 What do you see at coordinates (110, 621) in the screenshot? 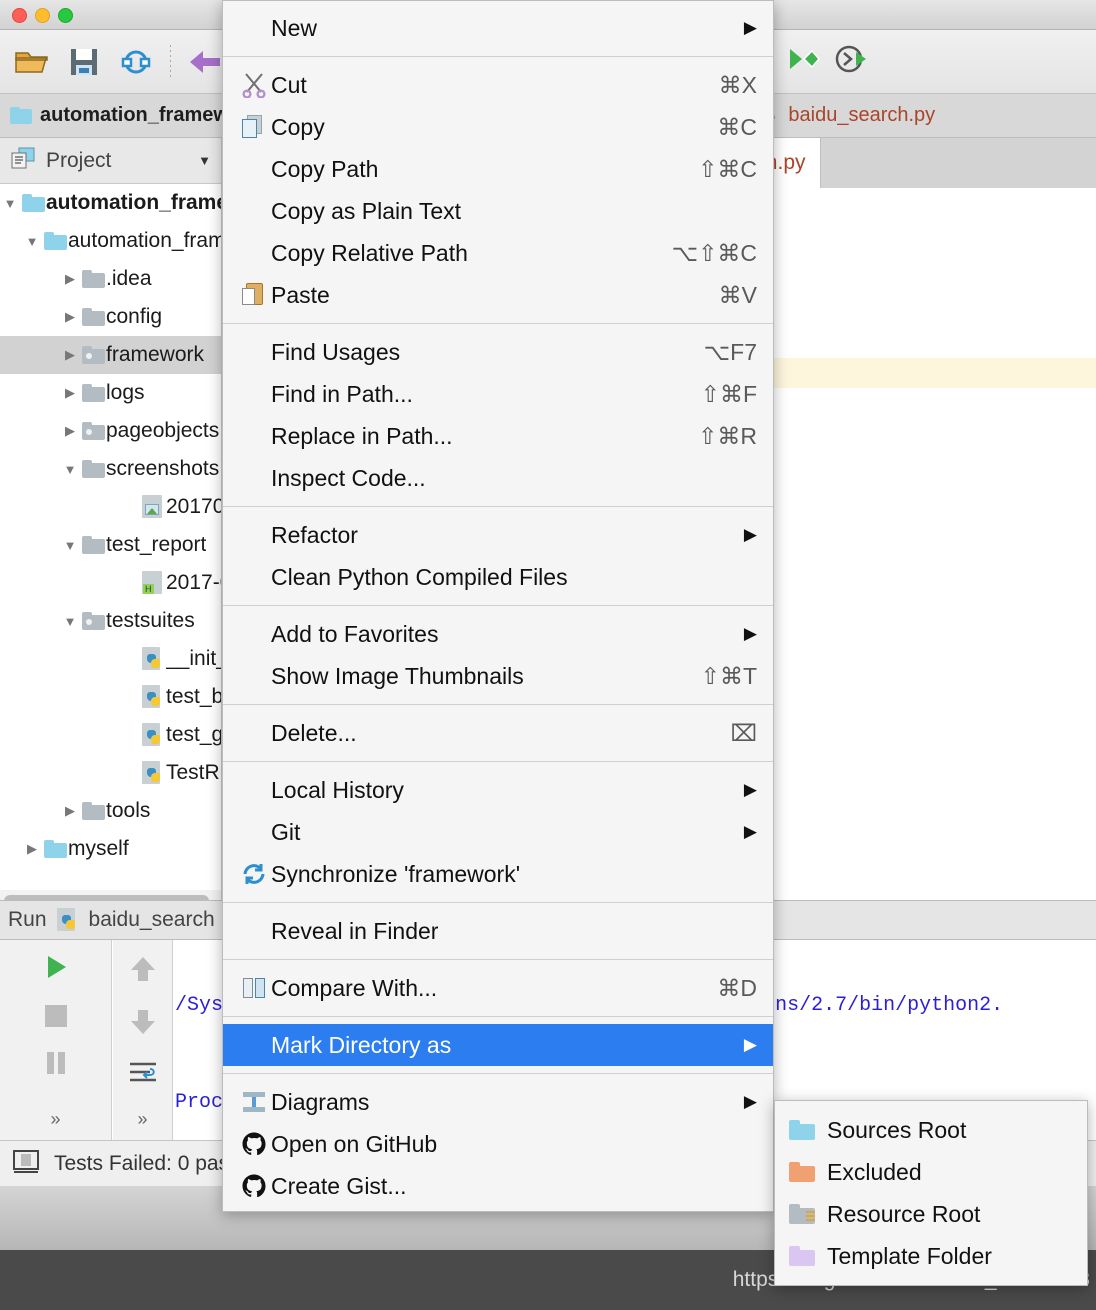
I see `tree-row: ▼ testsuites` at bounding box center [110, 621].